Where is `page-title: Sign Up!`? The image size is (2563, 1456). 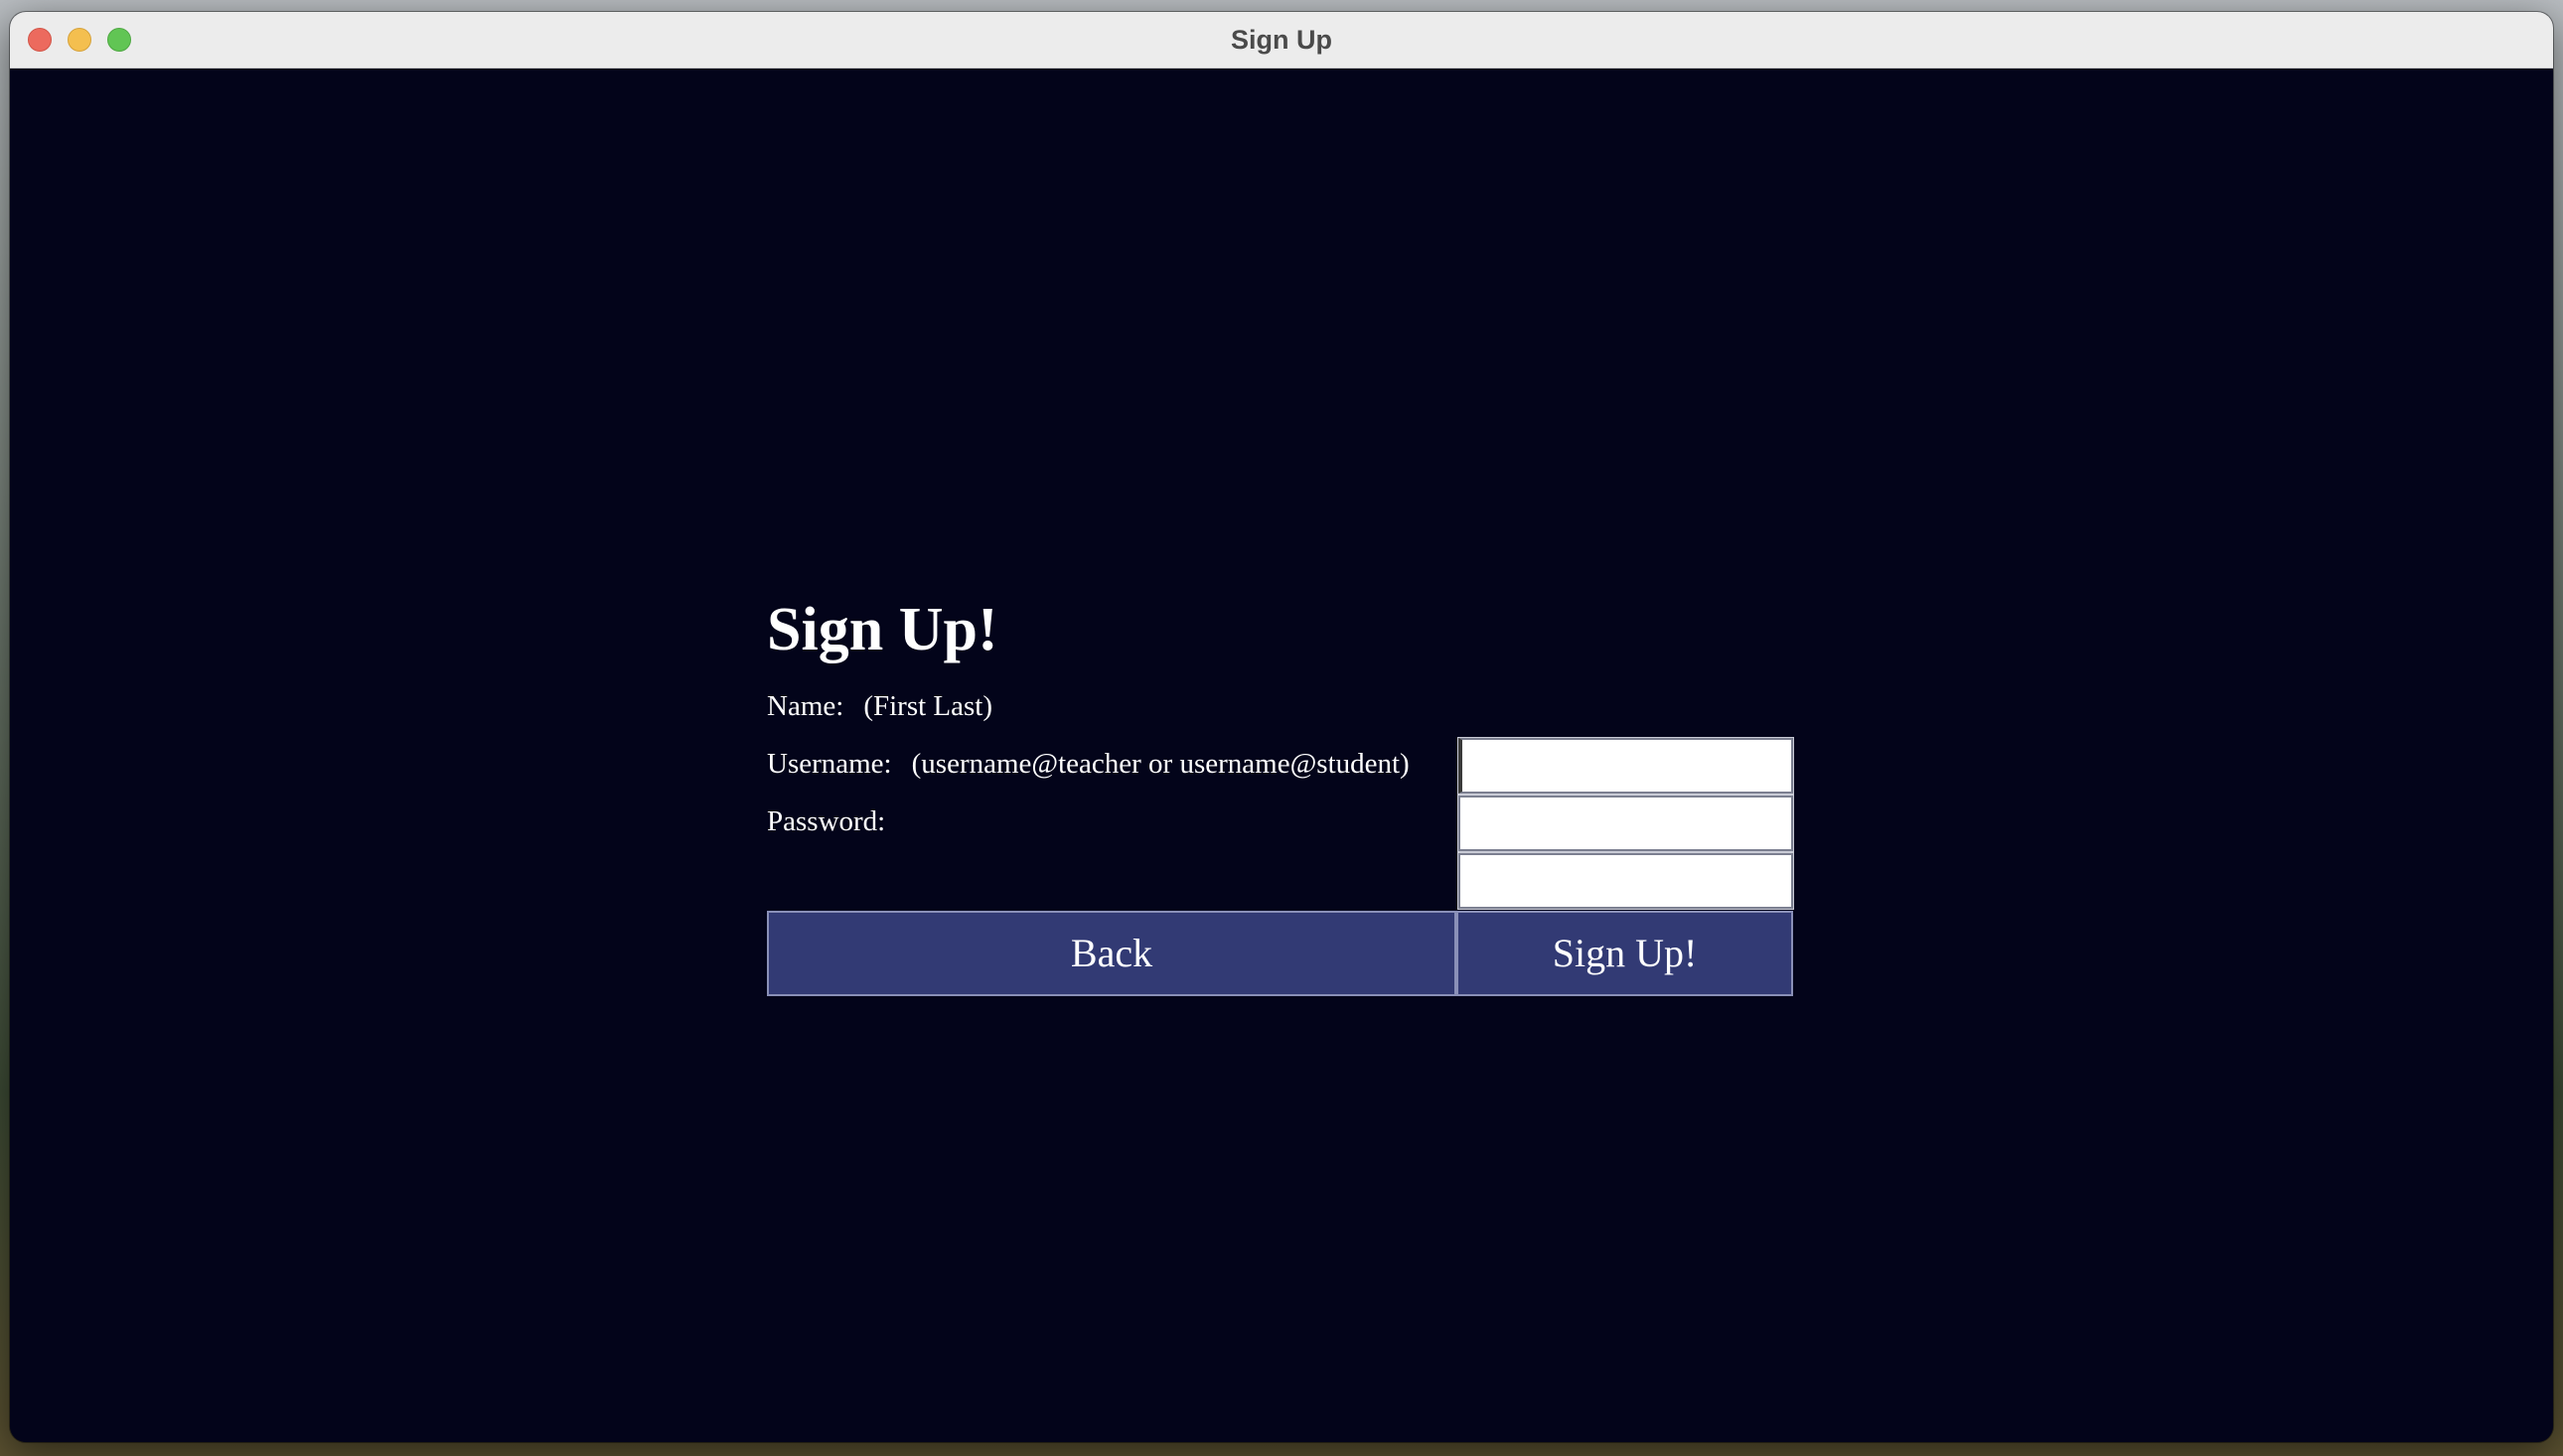 page-title: Sign Up! is located at coordinates (882, 629).